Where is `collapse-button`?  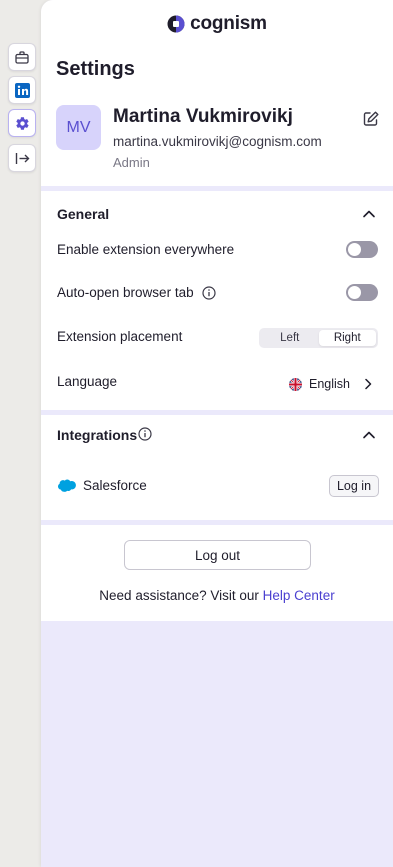
collapse-button is located at coordinates (22, 158).